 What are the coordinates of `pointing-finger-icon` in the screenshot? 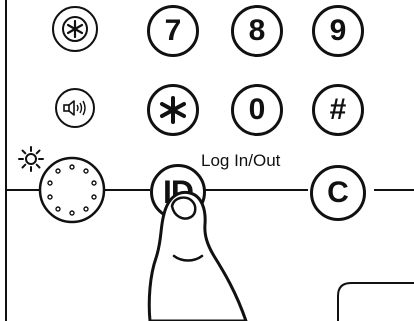 It's located at (197, 255).